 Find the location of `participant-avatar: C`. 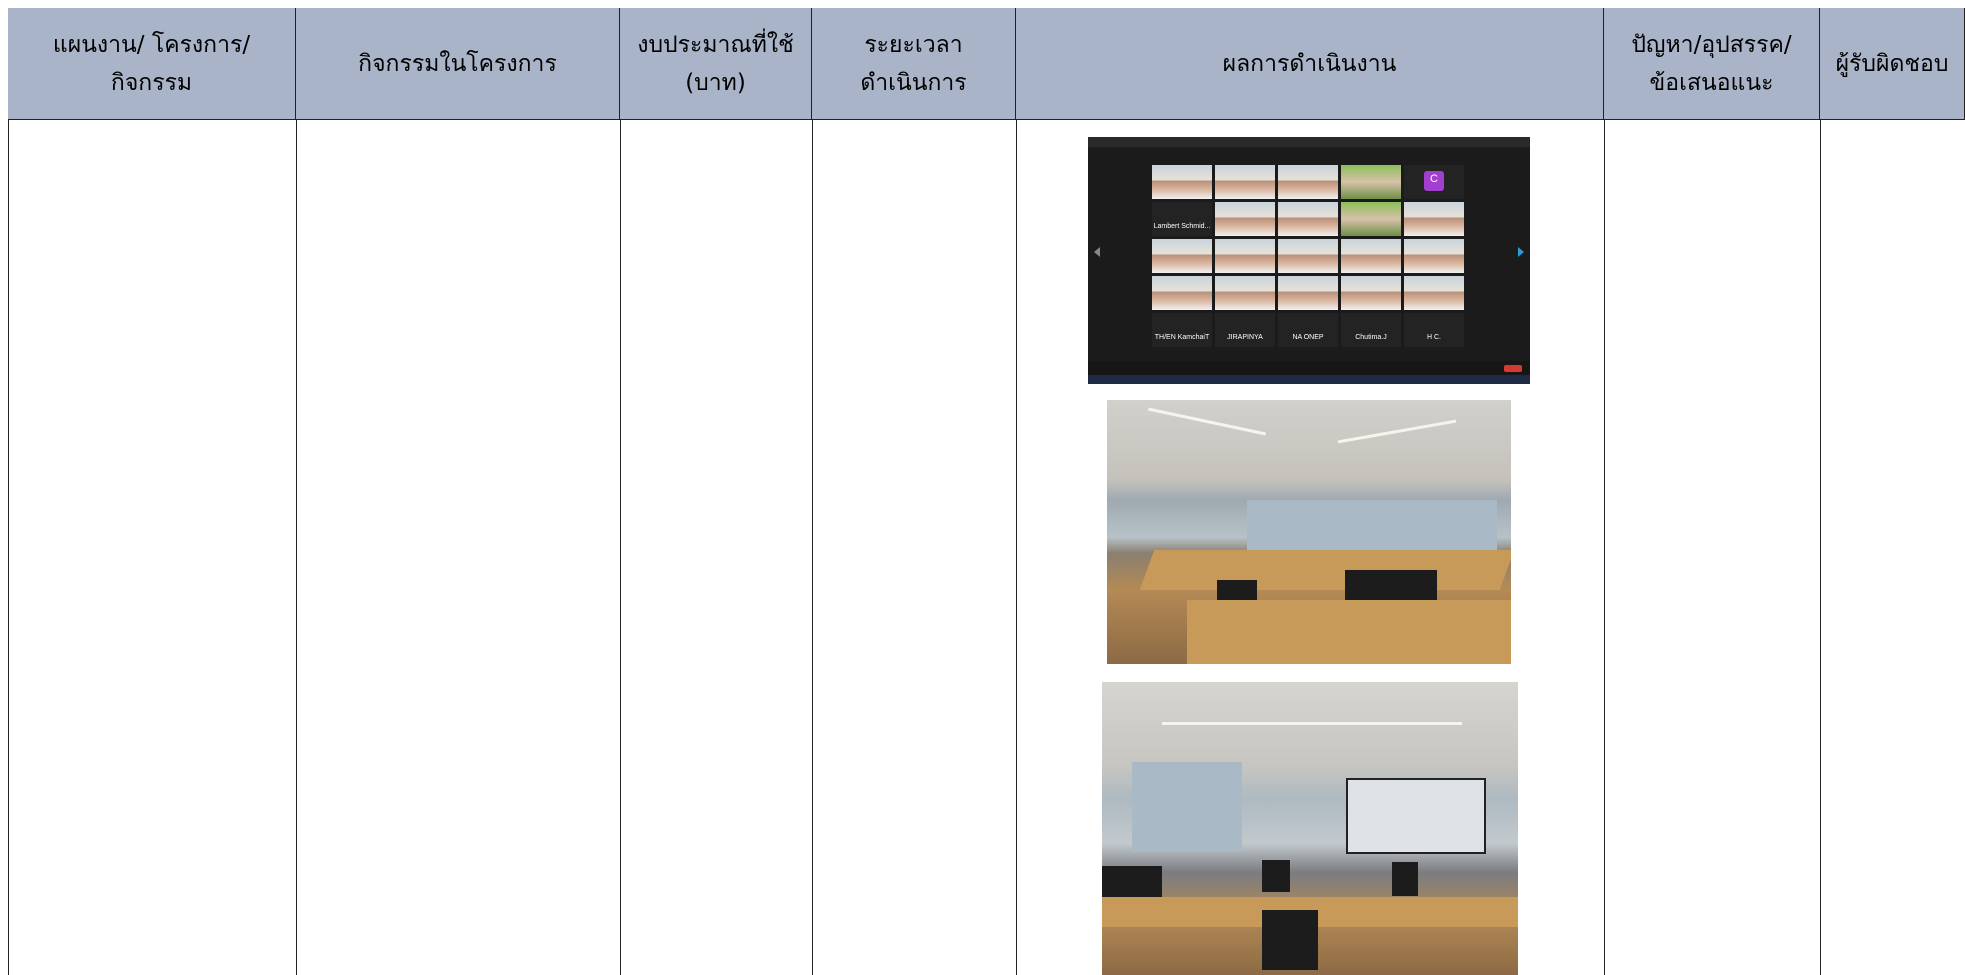

participant-avatar: C is located at coordinates (1434, 182).